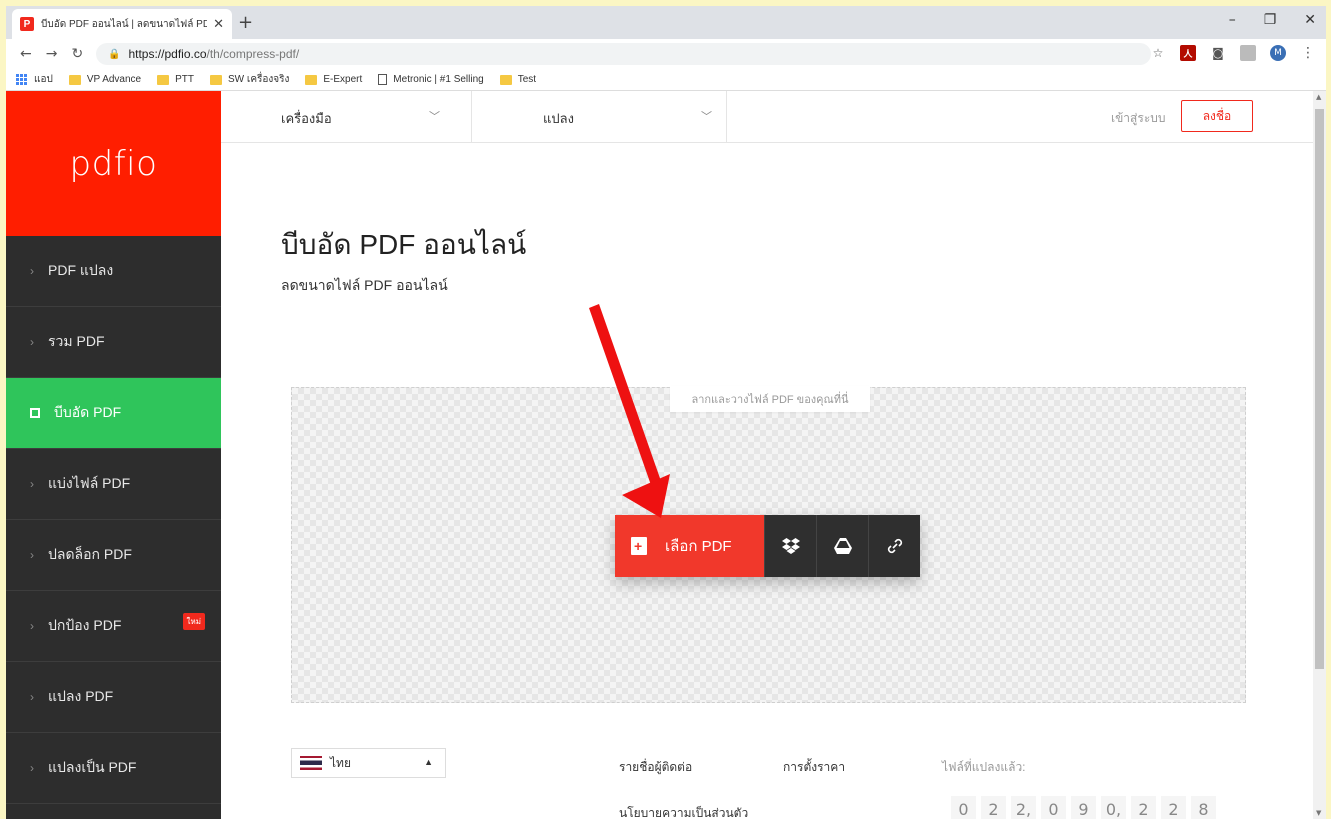  I want to click on bookmark-item: PTT, so click(175, 79).